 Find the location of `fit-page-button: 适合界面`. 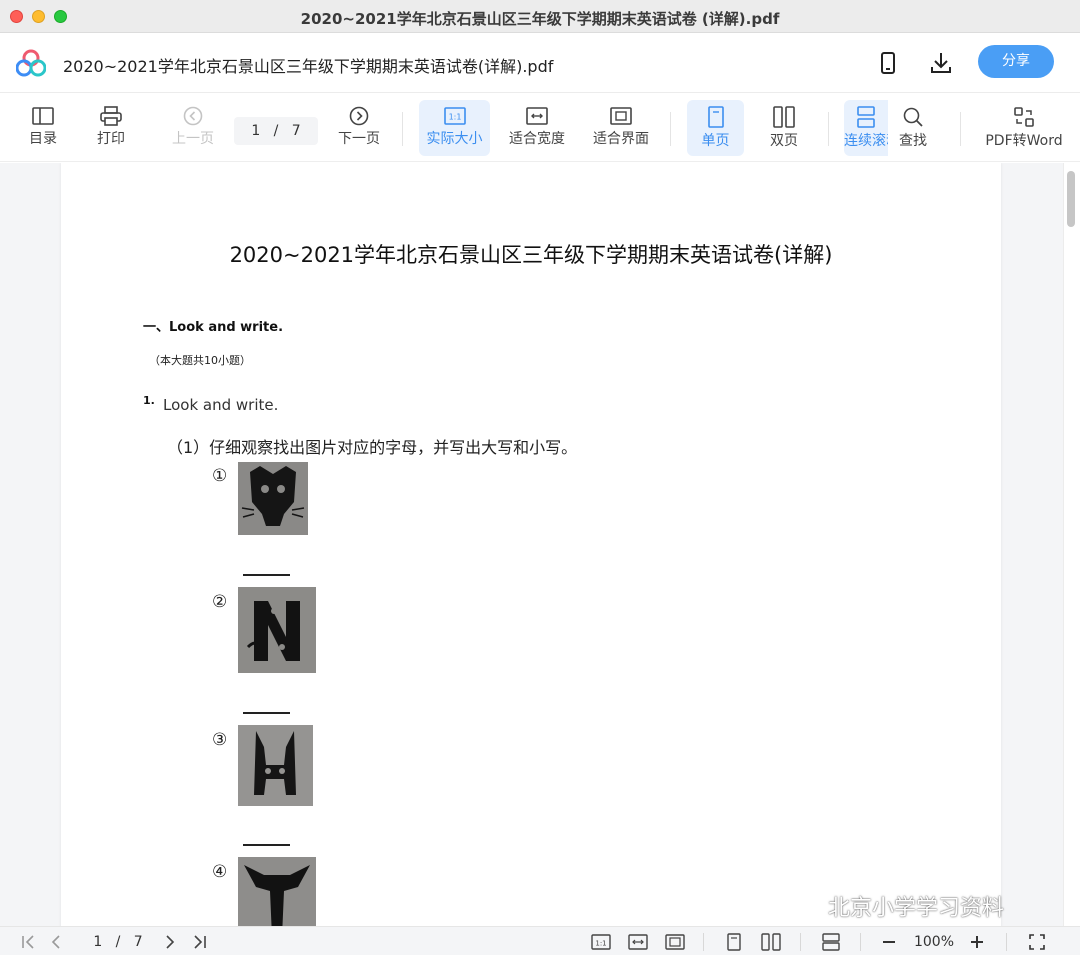

fit-page-button: 适合界面 is located at coordinates (621, 128).